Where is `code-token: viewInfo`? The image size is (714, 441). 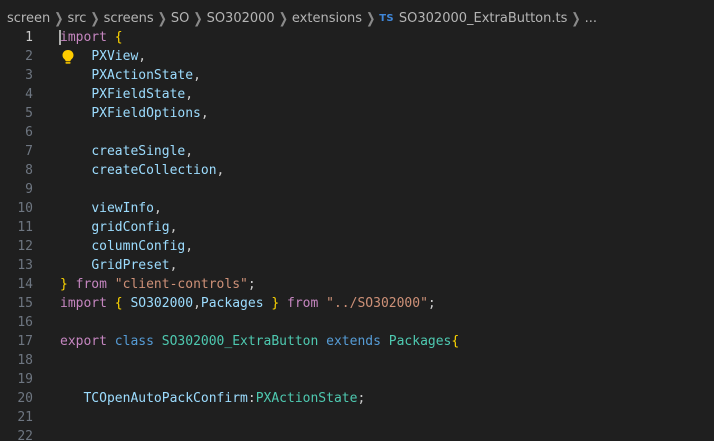
code-token: viewInfo is located at coordinates (122, 208).